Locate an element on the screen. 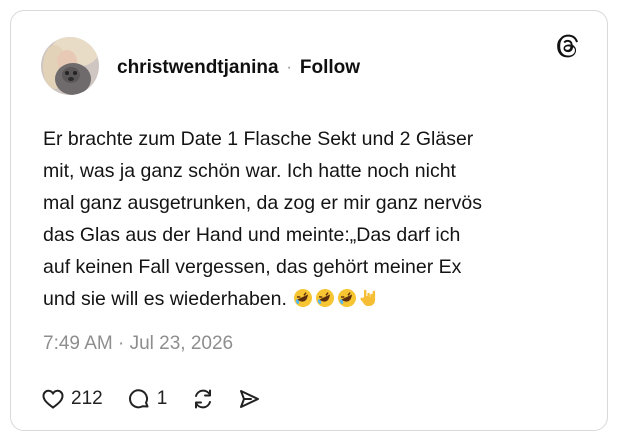 The height and width of the screenshot is (443, 620). love-you-gesture-icon is located at coordinates (368, 297).